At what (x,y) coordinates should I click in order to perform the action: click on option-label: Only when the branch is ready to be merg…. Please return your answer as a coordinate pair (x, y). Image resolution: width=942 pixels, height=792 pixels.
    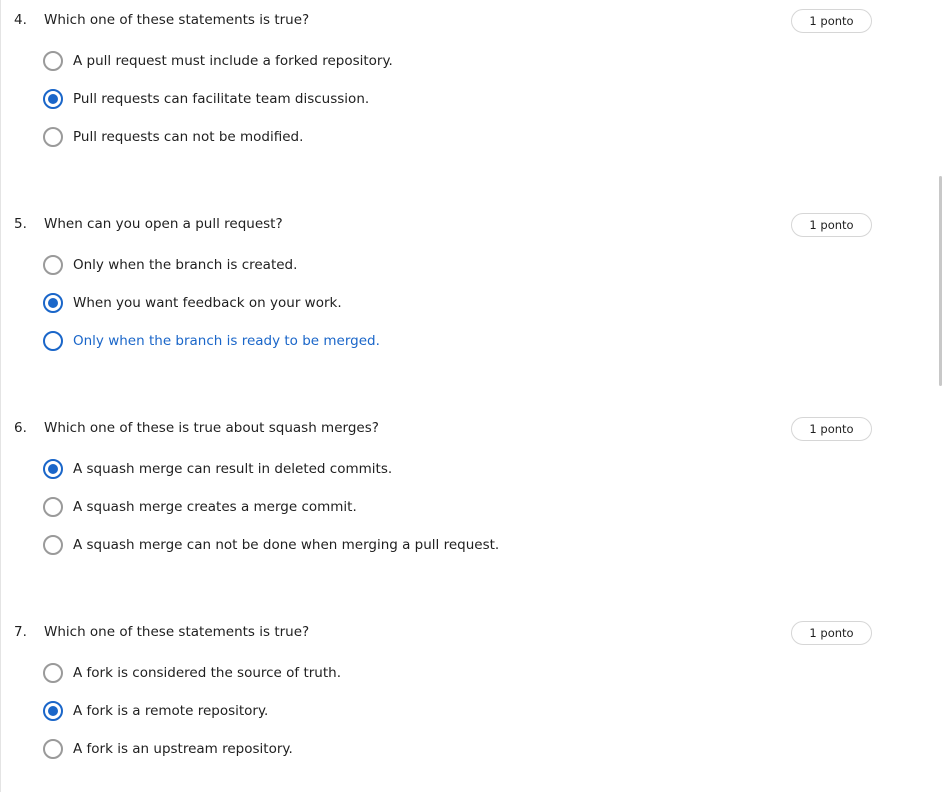
    Looking at the image, I should click on (226, 341).